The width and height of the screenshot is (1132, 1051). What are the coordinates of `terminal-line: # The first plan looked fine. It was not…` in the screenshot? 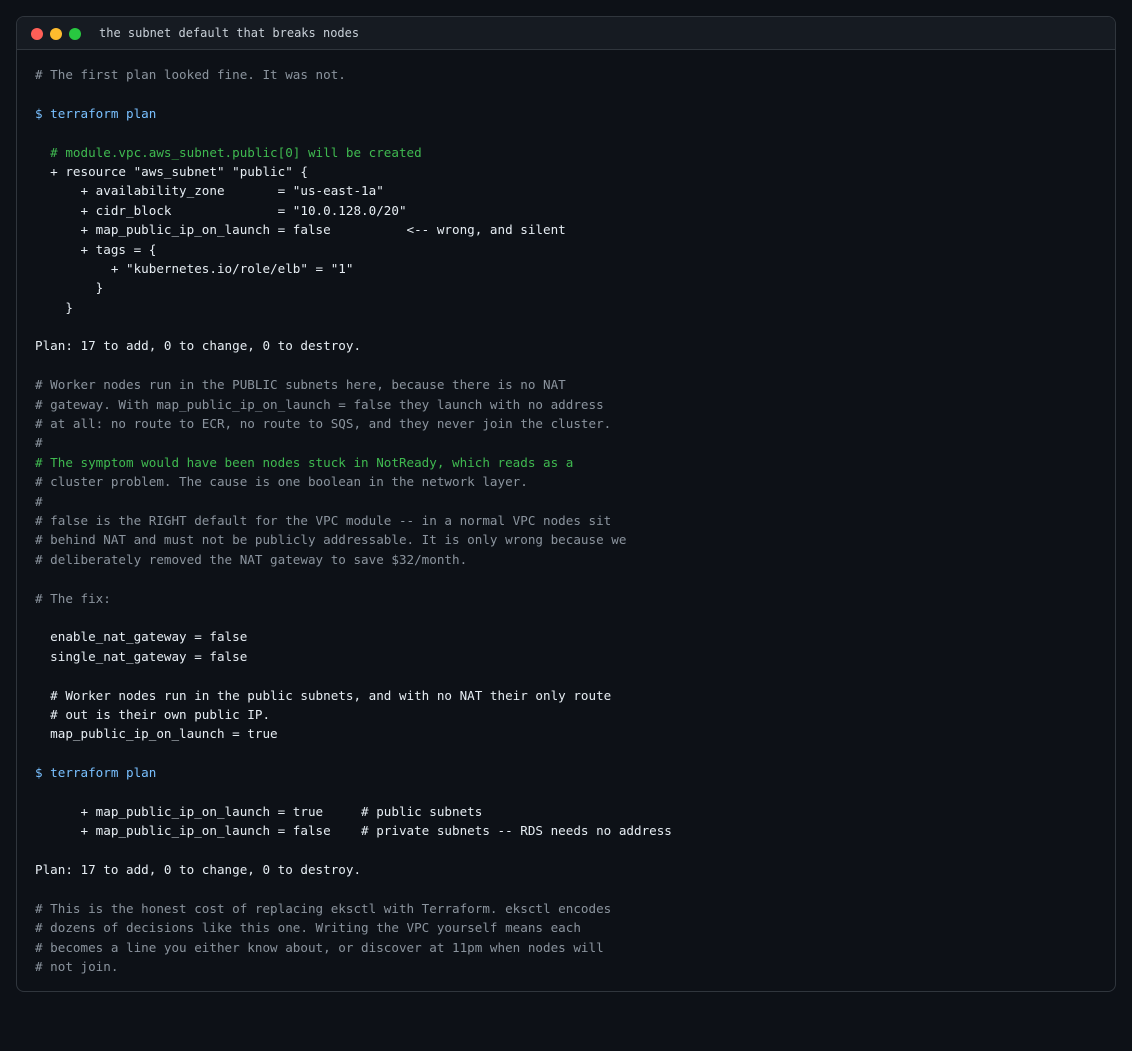 It's located at (190, 74).